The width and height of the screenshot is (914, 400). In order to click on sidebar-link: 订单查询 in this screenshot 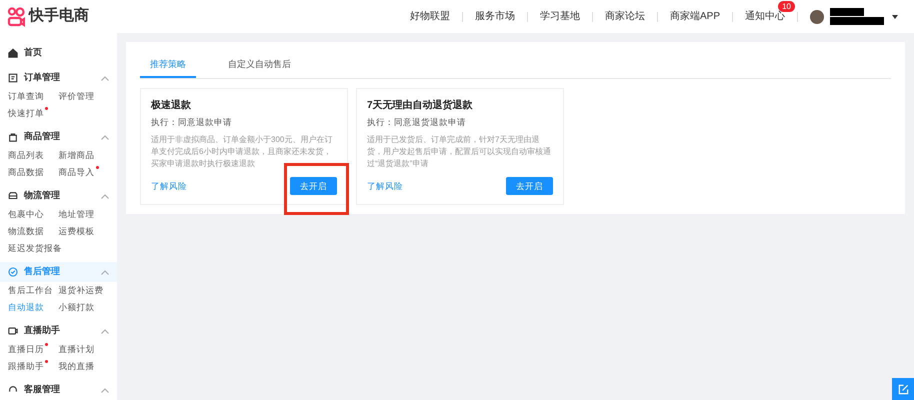, I will do `click(26, 96)`.